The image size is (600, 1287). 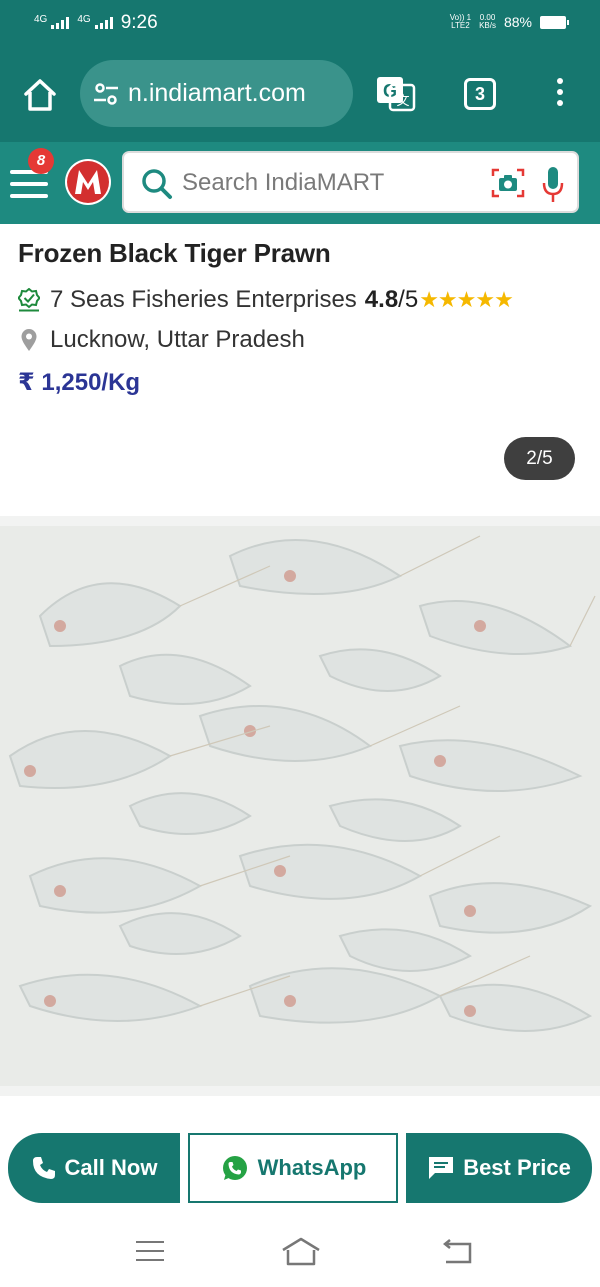 I want to click on best-price-label: Best Price, so click(x=517, y=1167).